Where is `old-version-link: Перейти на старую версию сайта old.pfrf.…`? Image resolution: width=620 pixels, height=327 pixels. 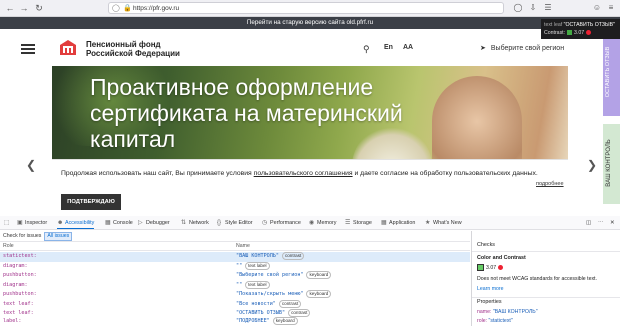
old-version-link: Перейти на старую версию сайта old.pfrf.… is located at coordinates (310, 23).